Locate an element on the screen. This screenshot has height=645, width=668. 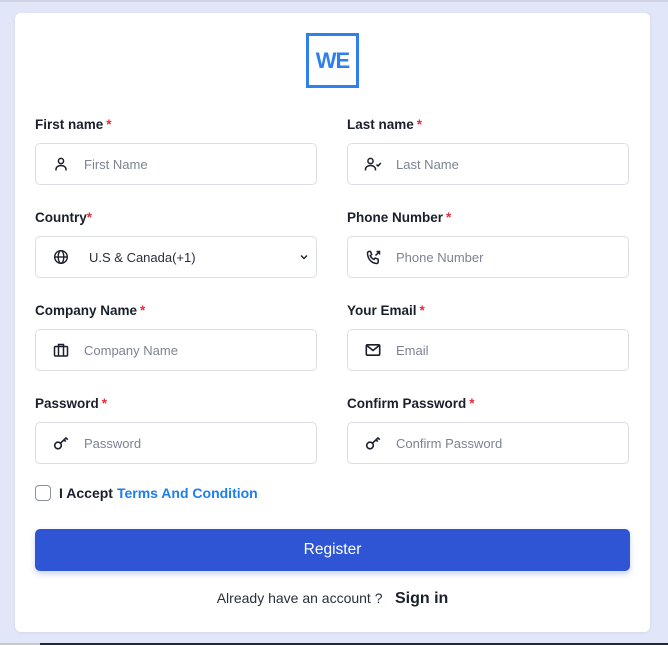
country-selected-value: U.S & Canada(+1) is located at coordinates (142, 257).